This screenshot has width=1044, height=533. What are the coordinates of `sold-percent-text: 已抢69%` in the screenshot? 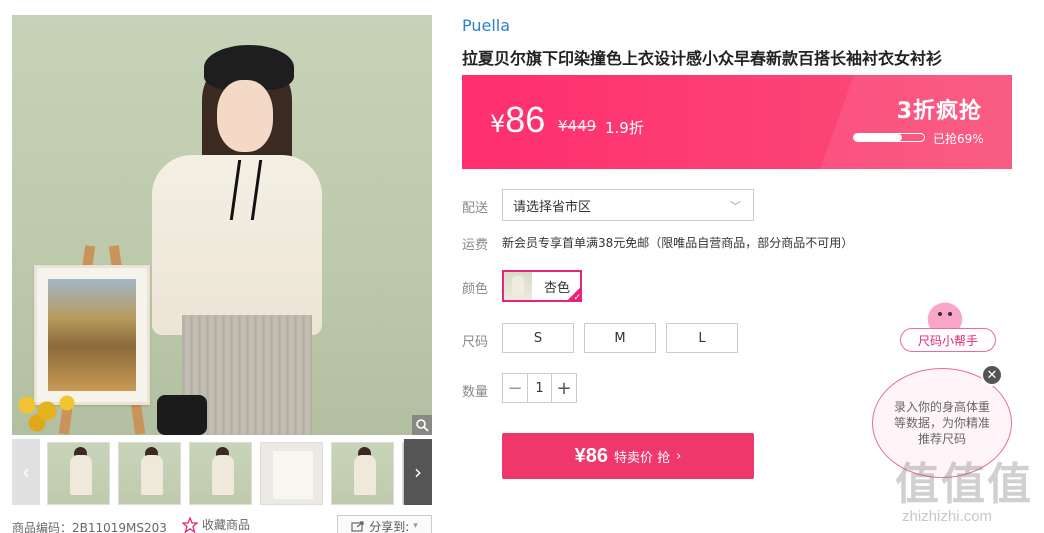 It's located at (958, 139).